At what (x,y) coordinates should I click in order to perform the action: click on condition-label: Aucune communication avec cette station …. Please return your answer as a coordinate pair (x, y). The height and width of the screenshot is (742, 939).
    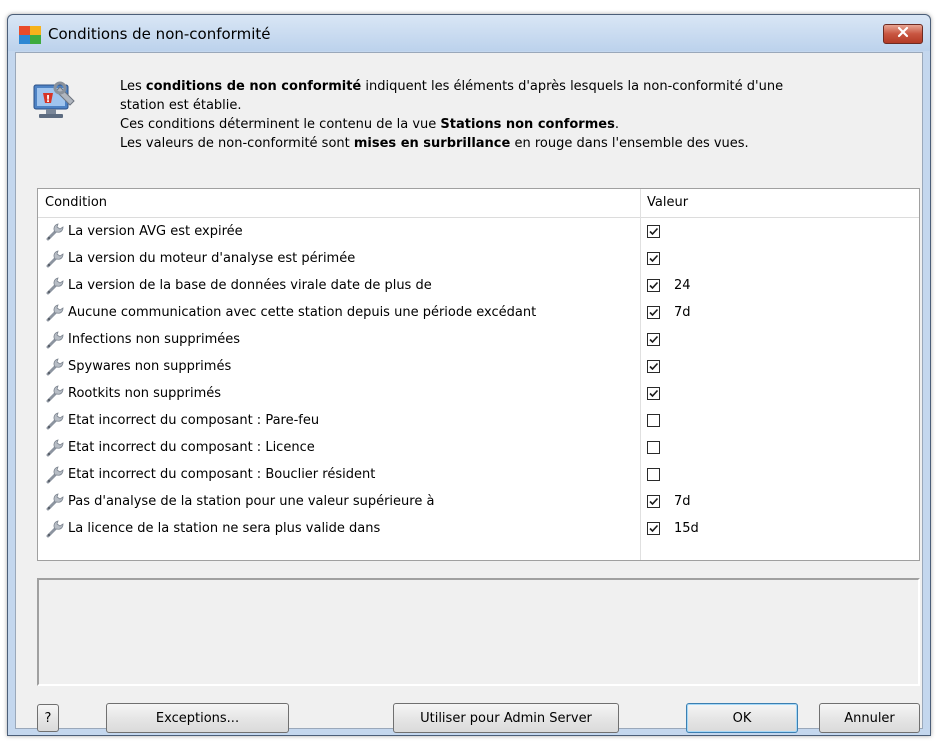
    Looking at the image, I should click on (302, 312).